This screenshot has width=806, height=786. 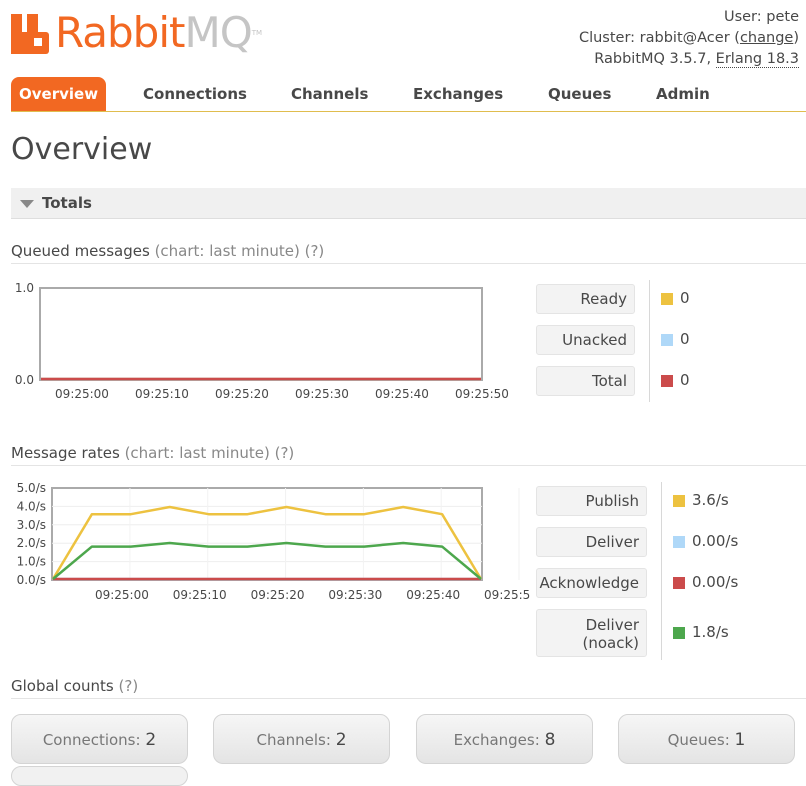 I want to click on consumers-count-button, so click(x=99, y=776).